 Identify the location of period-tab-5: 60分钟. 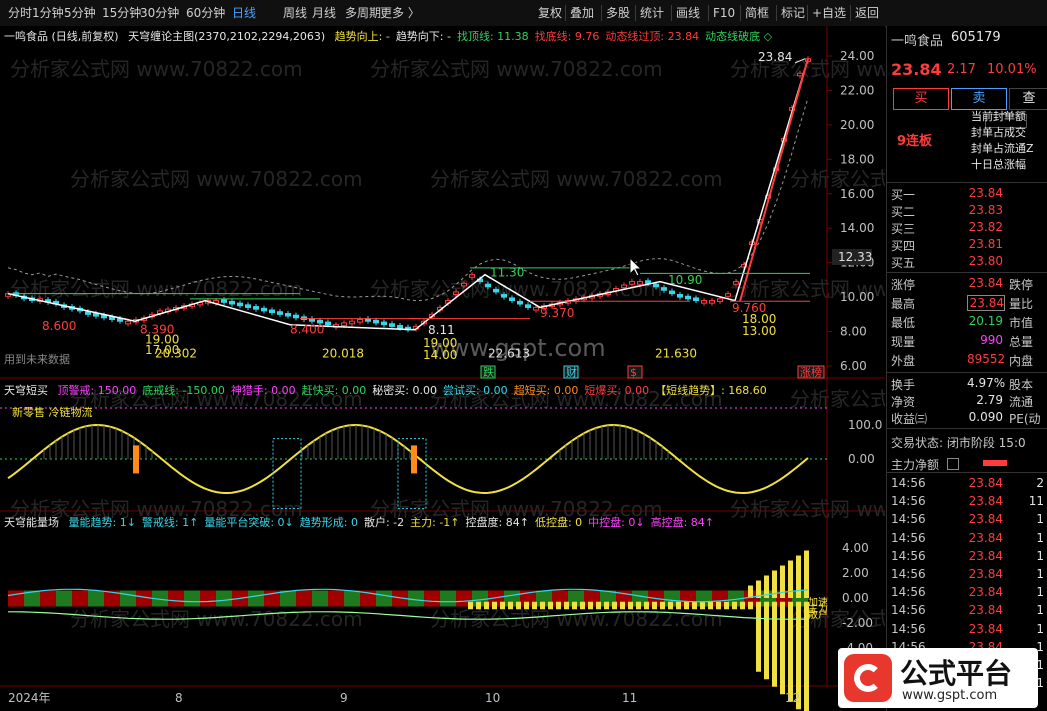
(205, 13).